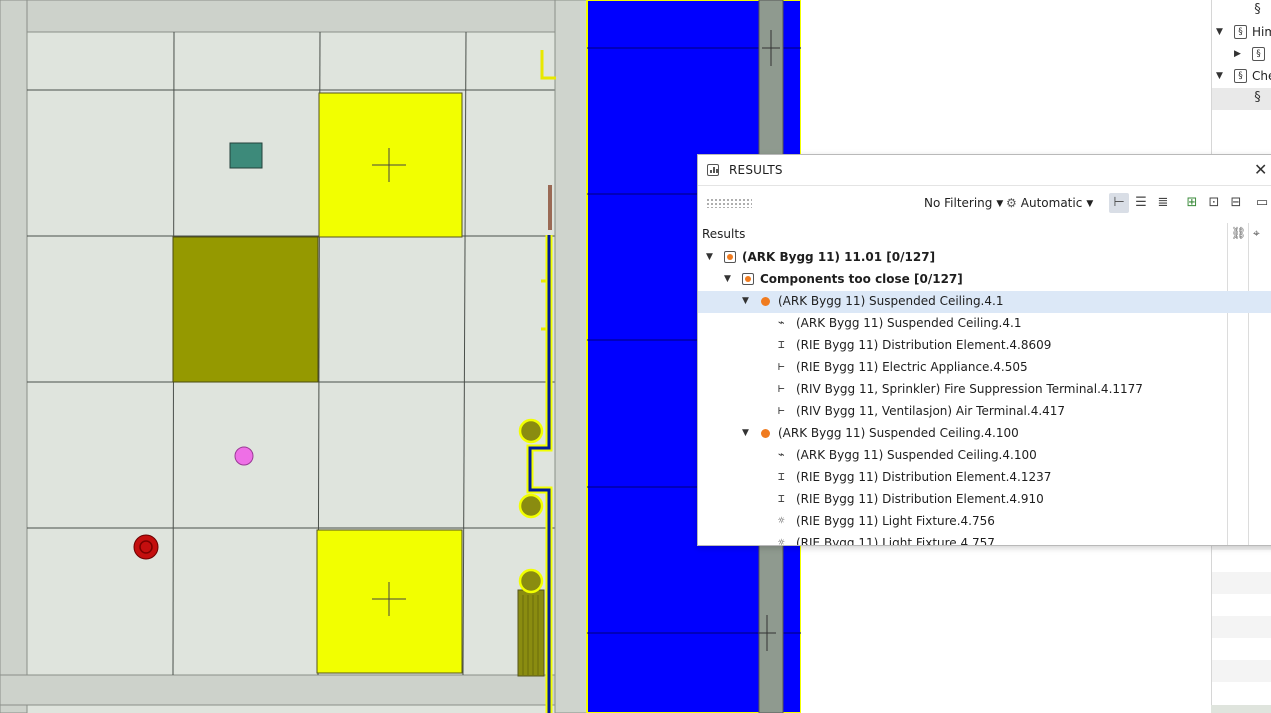 The height and width of the screenshot is (713, 1271). What do you see at coordinates (1256, 233) in the screenshot?
I see `focus-icon: ⌖` at bounding box center [1256, 233].